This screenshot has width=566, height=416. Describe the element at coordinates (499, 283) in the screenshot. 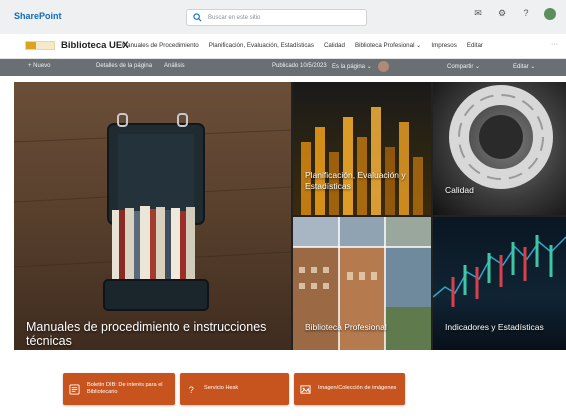

I see `tile-indicadores: Indicadores y Estadísticas` at that location.